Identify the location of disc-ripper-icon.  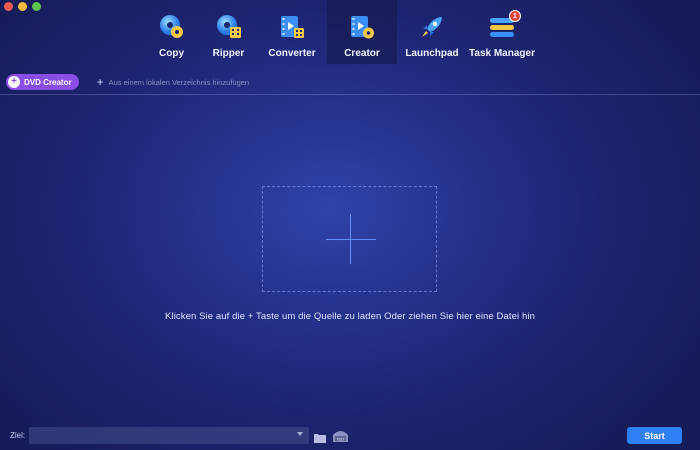
(229, 27).